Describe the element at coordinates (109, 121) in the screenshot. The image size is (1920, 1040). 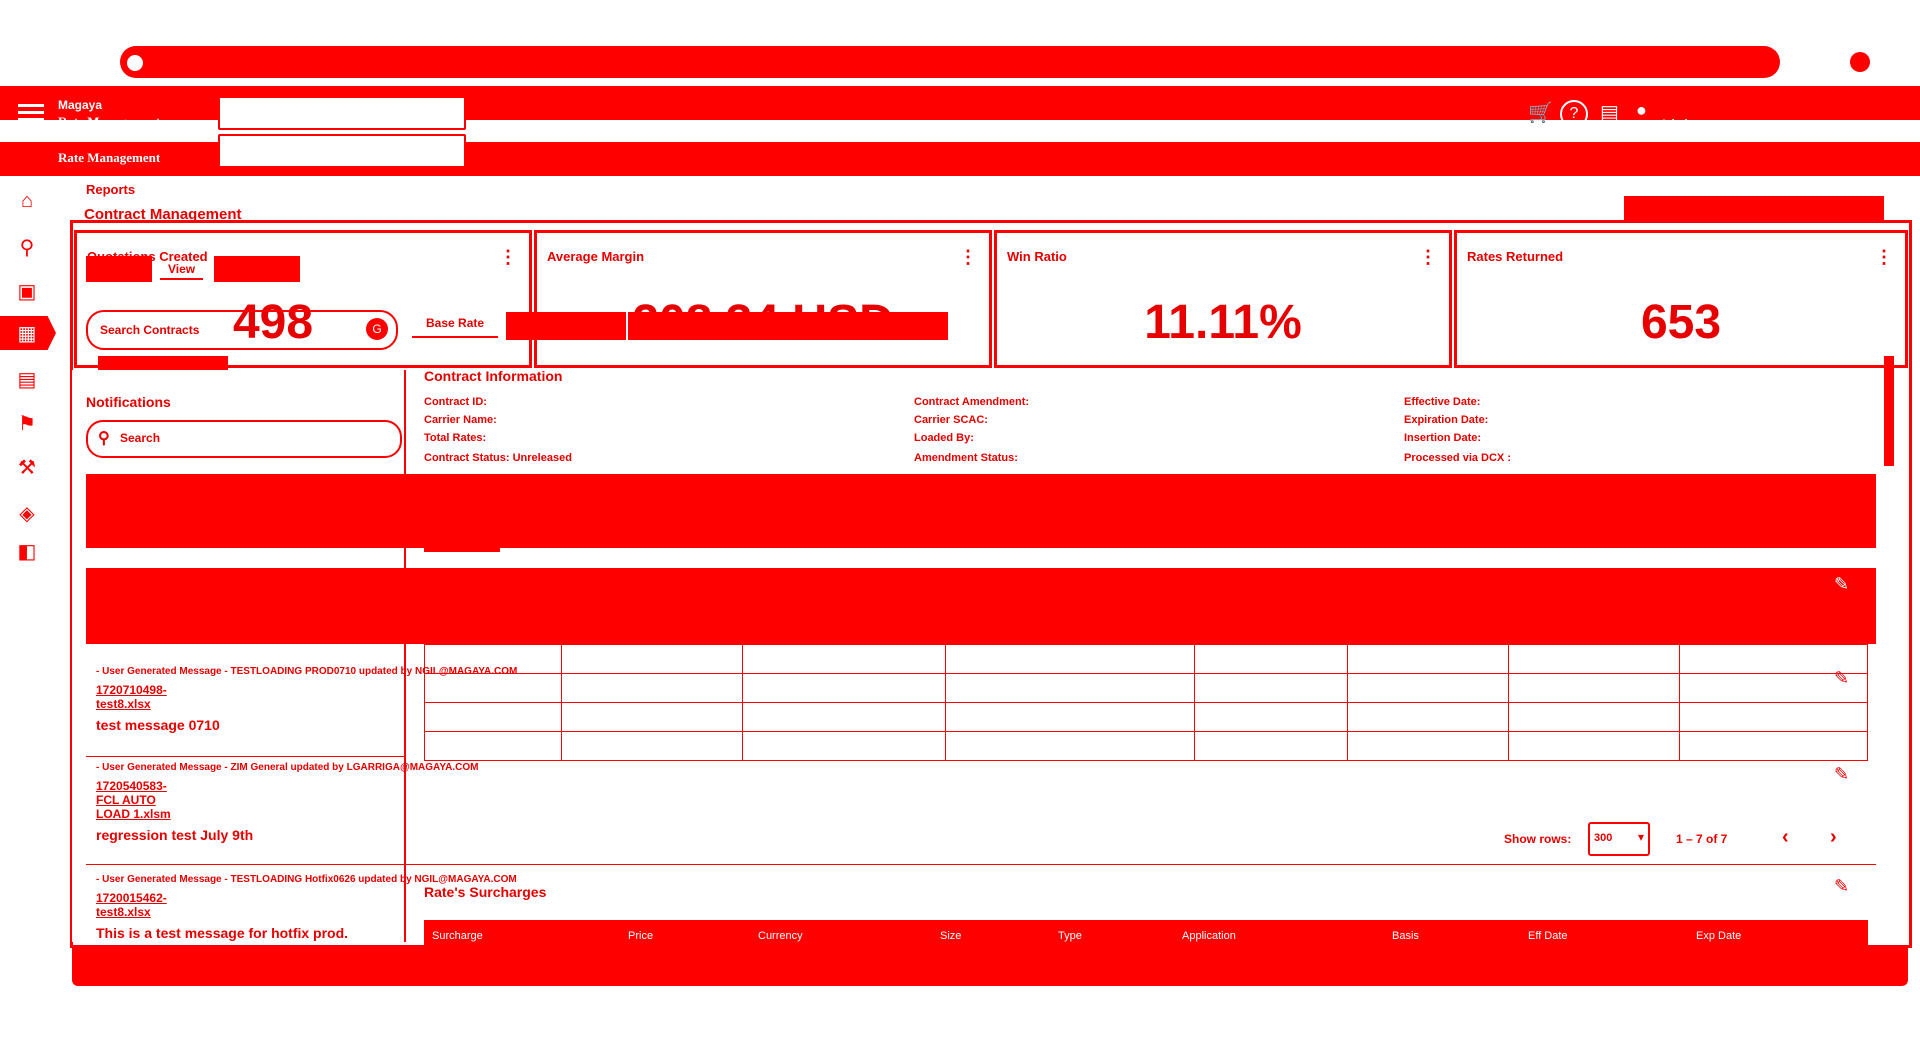
I see `module-title: Rate Management` at that location.